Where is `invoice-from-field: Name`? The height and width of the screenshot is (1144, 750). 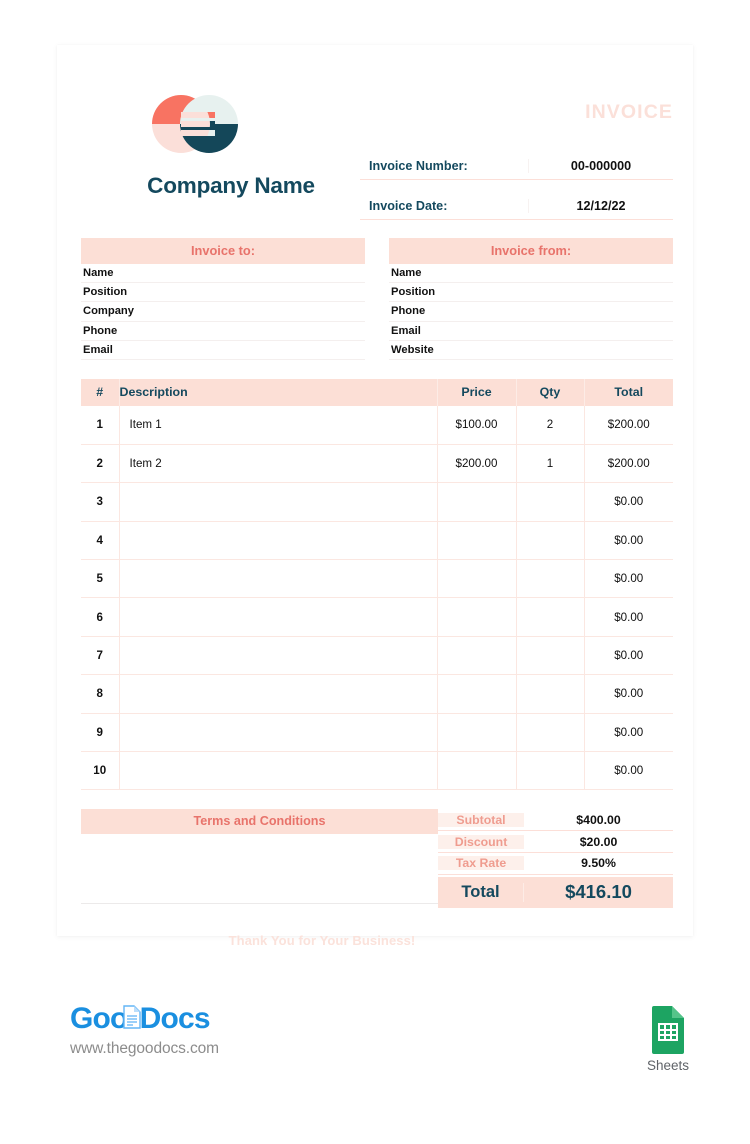 invoice-from-field: Name is located at coordinates (531, 274).